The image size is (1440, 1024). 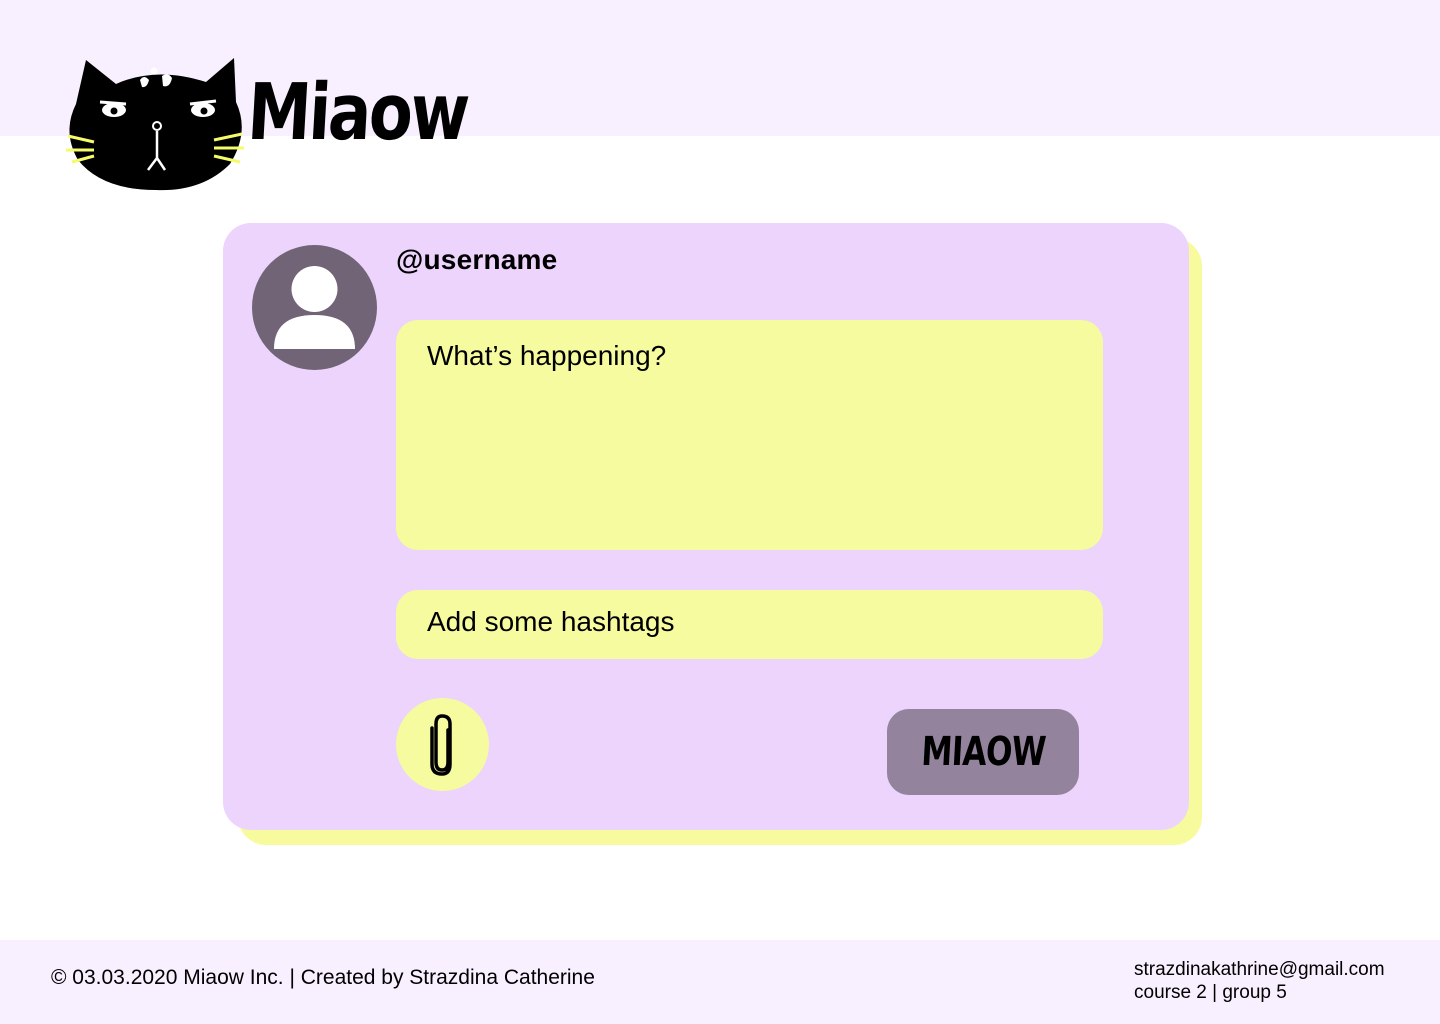 I want to click on post-textarea: What’s happening?, so click(x=749, y=435).